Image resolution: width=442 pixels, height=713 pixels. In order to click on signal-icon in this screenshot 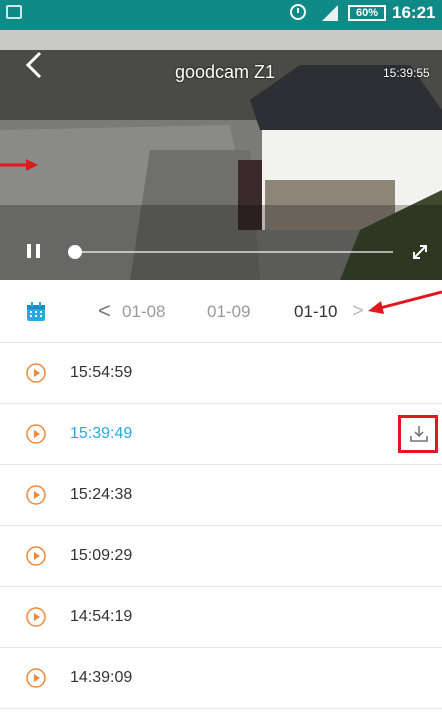, I will do `click(330, 13)`.